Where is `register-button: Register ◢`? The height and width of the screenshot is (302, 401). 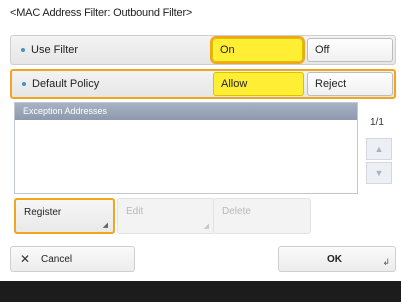 register-button: Register ◢ is located at coordinates (64, 216).